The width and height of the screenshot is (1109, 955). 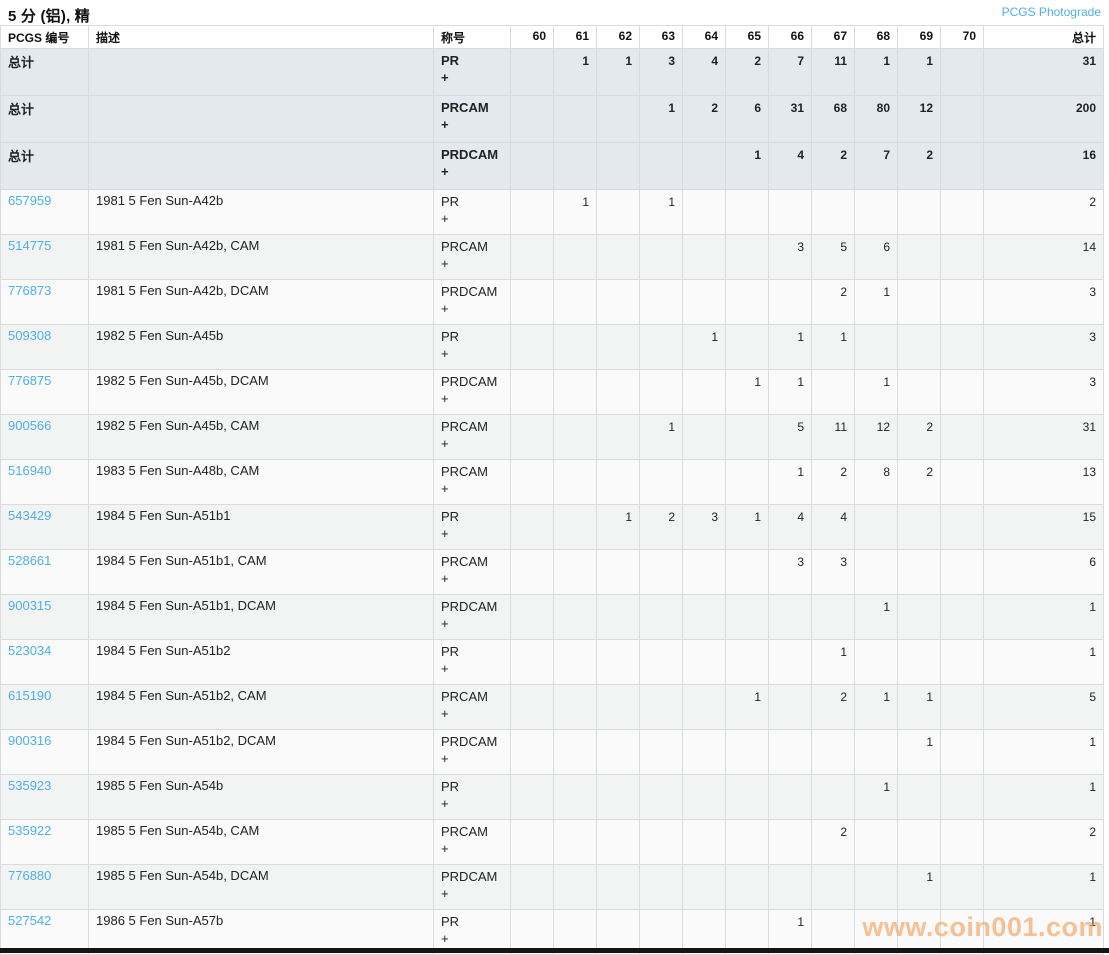 I want to click on cell-grade-69: 2, so click(x=919, y=482).